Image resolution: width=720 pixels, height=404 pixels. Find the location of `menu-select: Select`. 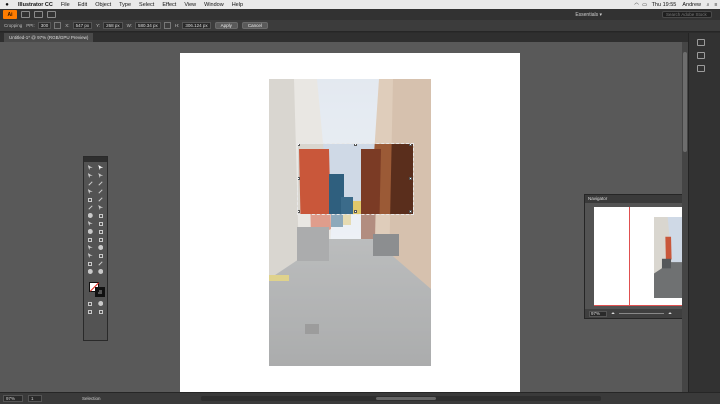

menu-select: Select is located at coordinates (146, 5).